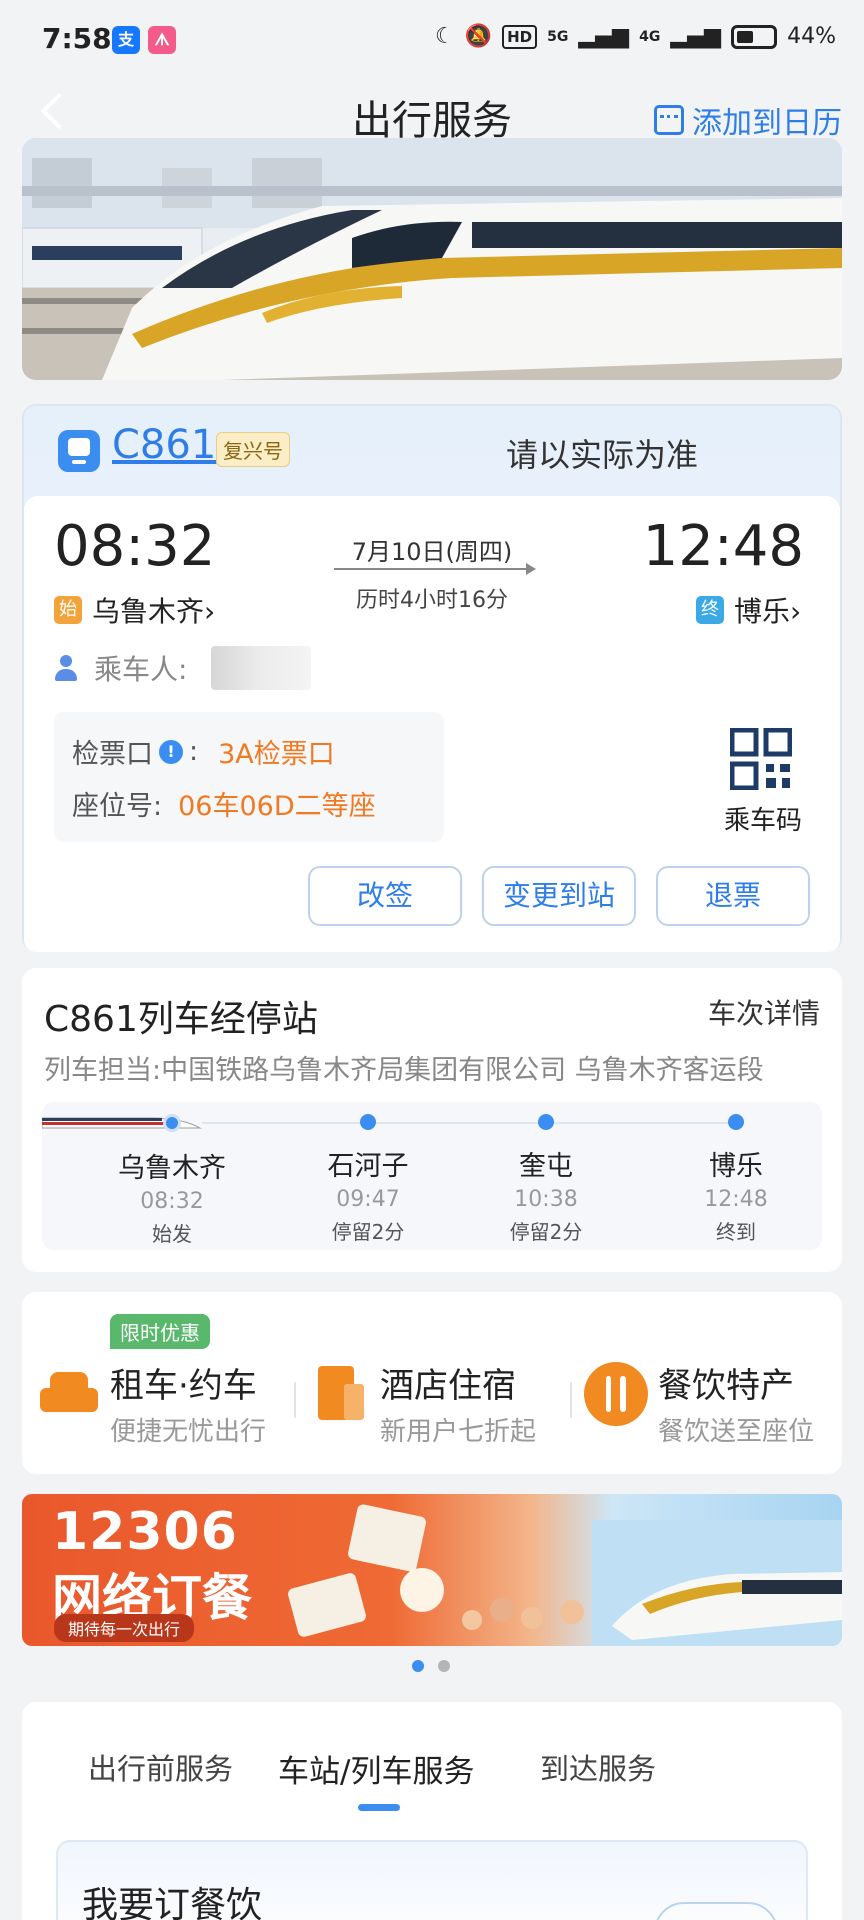  I want to click on hd-icon: HD, so click(520, 36).